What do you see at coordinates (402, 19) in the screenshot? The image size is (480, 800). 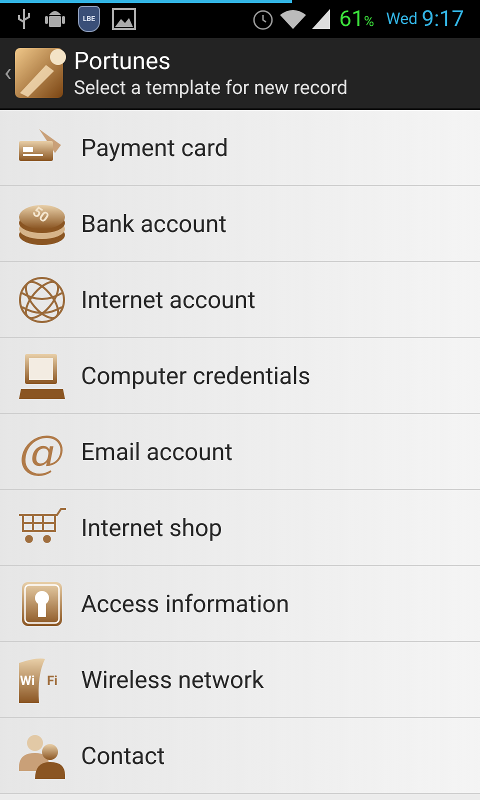 I see `day-label: Wed` at bounding box center [402, 19].